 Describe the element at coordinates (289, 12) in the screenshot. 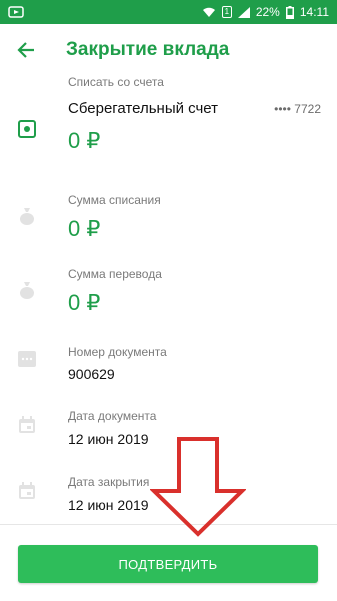

I see `battery-icon` at that location.